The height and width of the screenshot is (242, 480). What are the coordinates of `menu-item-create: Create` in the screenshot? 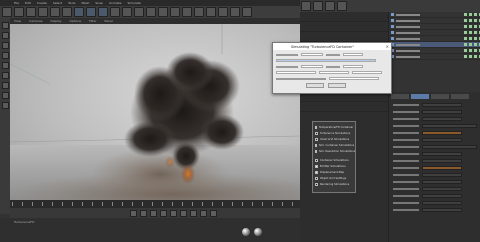 It's located at (42, 3).